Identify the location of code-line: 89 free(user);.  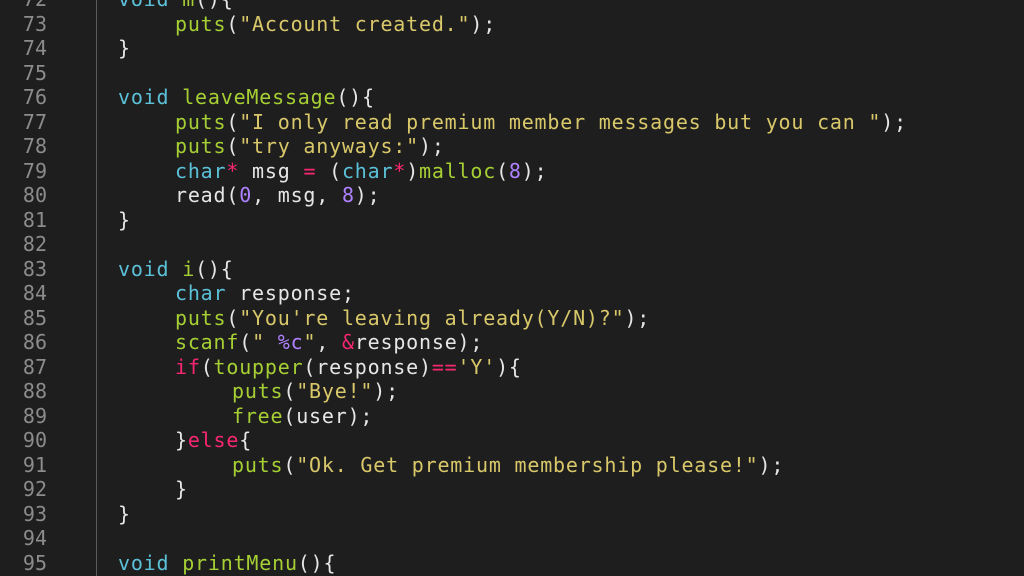
(512, 416).